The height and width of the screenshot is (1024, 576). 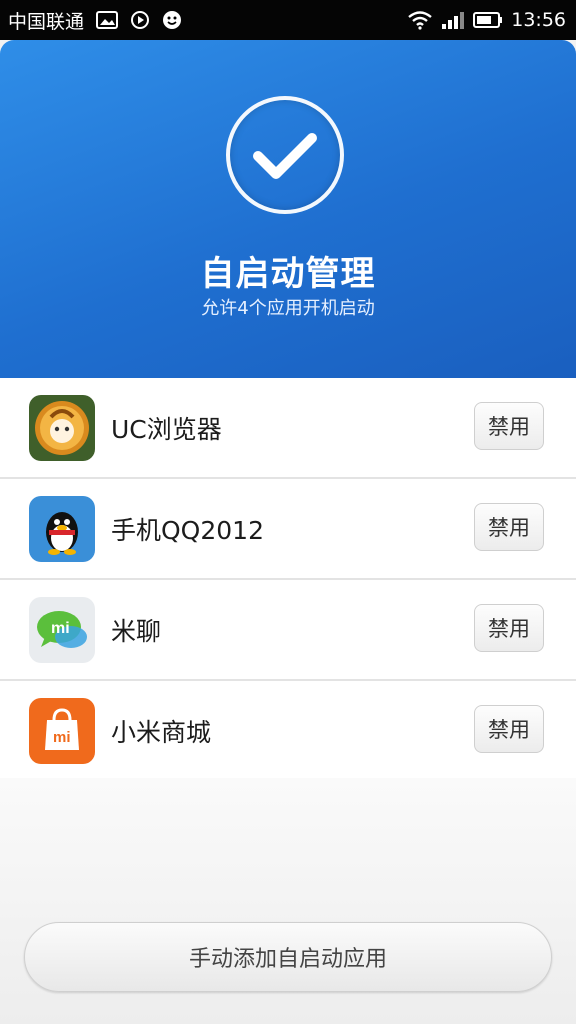 I want to click on app-name: 米聊, so click(x=136, y=631).